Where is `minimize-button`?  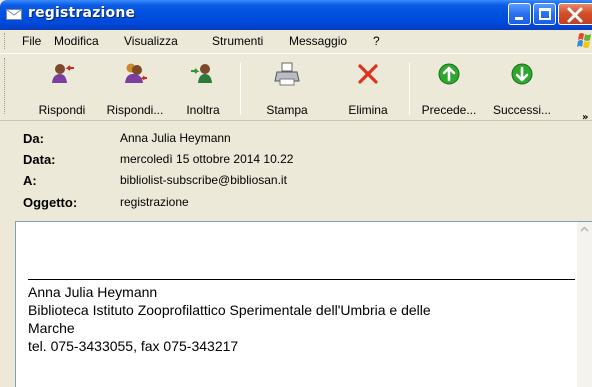 minimize-button is located at coordinates (519, 14).